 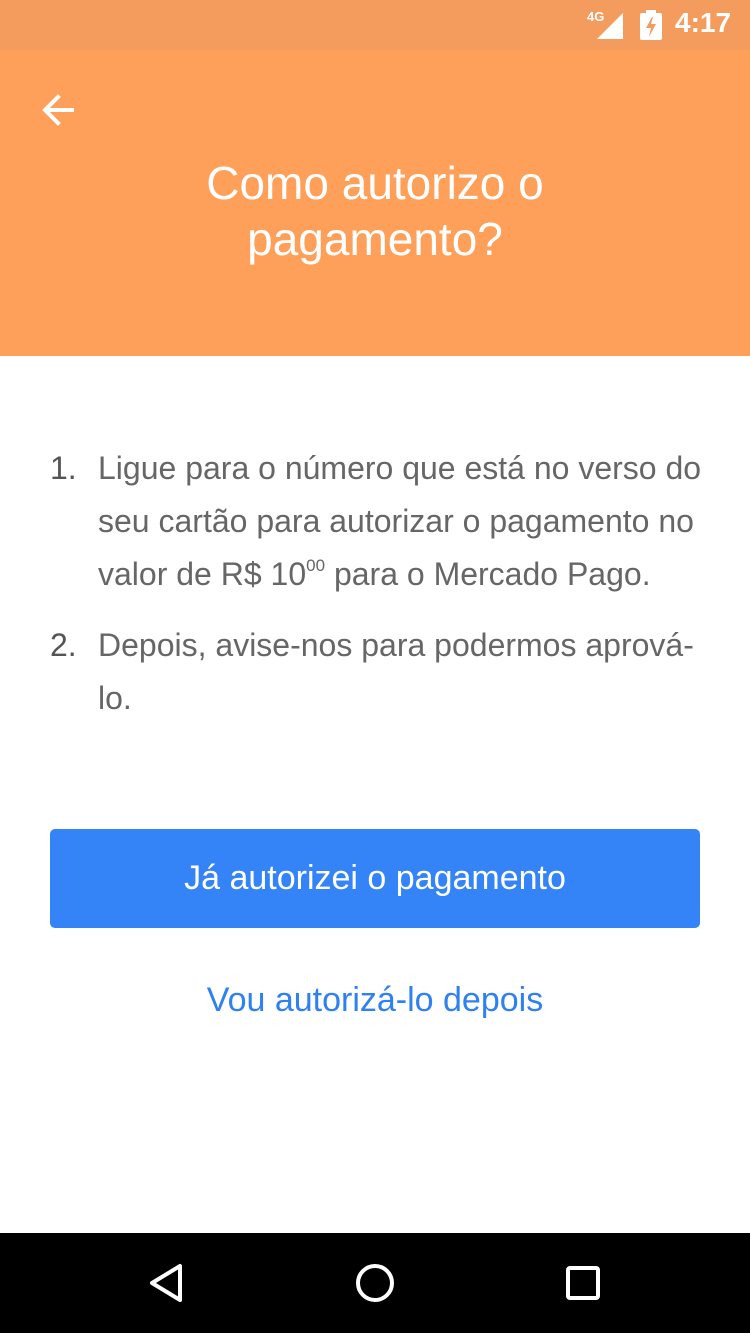 What do you see at coordinates (375, 239) in the screenshot?
I see `page-title-line-2: pagamento?` at bounding box center [375, 239].